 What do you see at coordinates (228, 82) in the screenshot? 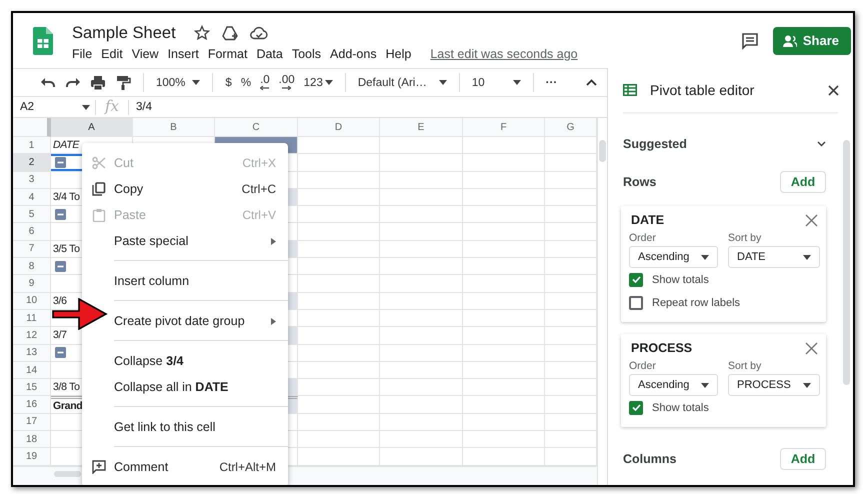
I see `format-button: $` at bounding box center [228, 82].